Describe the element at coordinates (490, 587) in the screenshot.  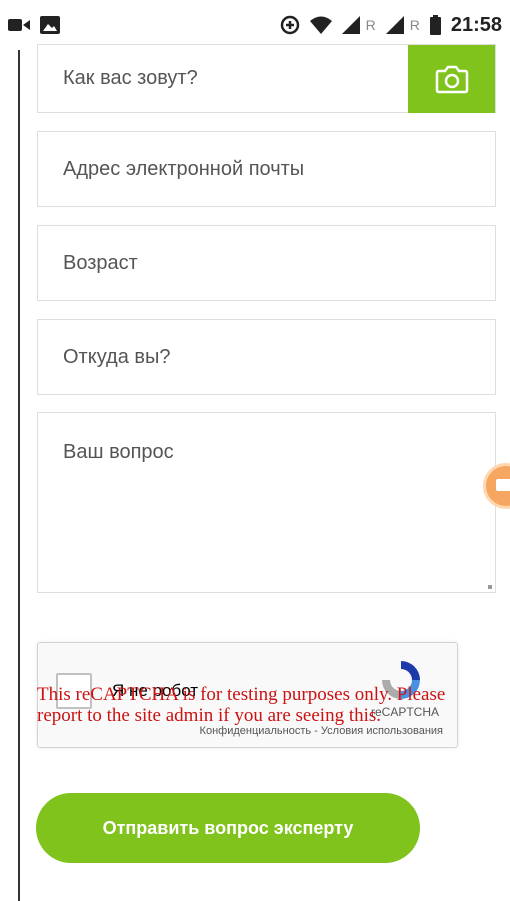
I see `resize-handle` at that location.